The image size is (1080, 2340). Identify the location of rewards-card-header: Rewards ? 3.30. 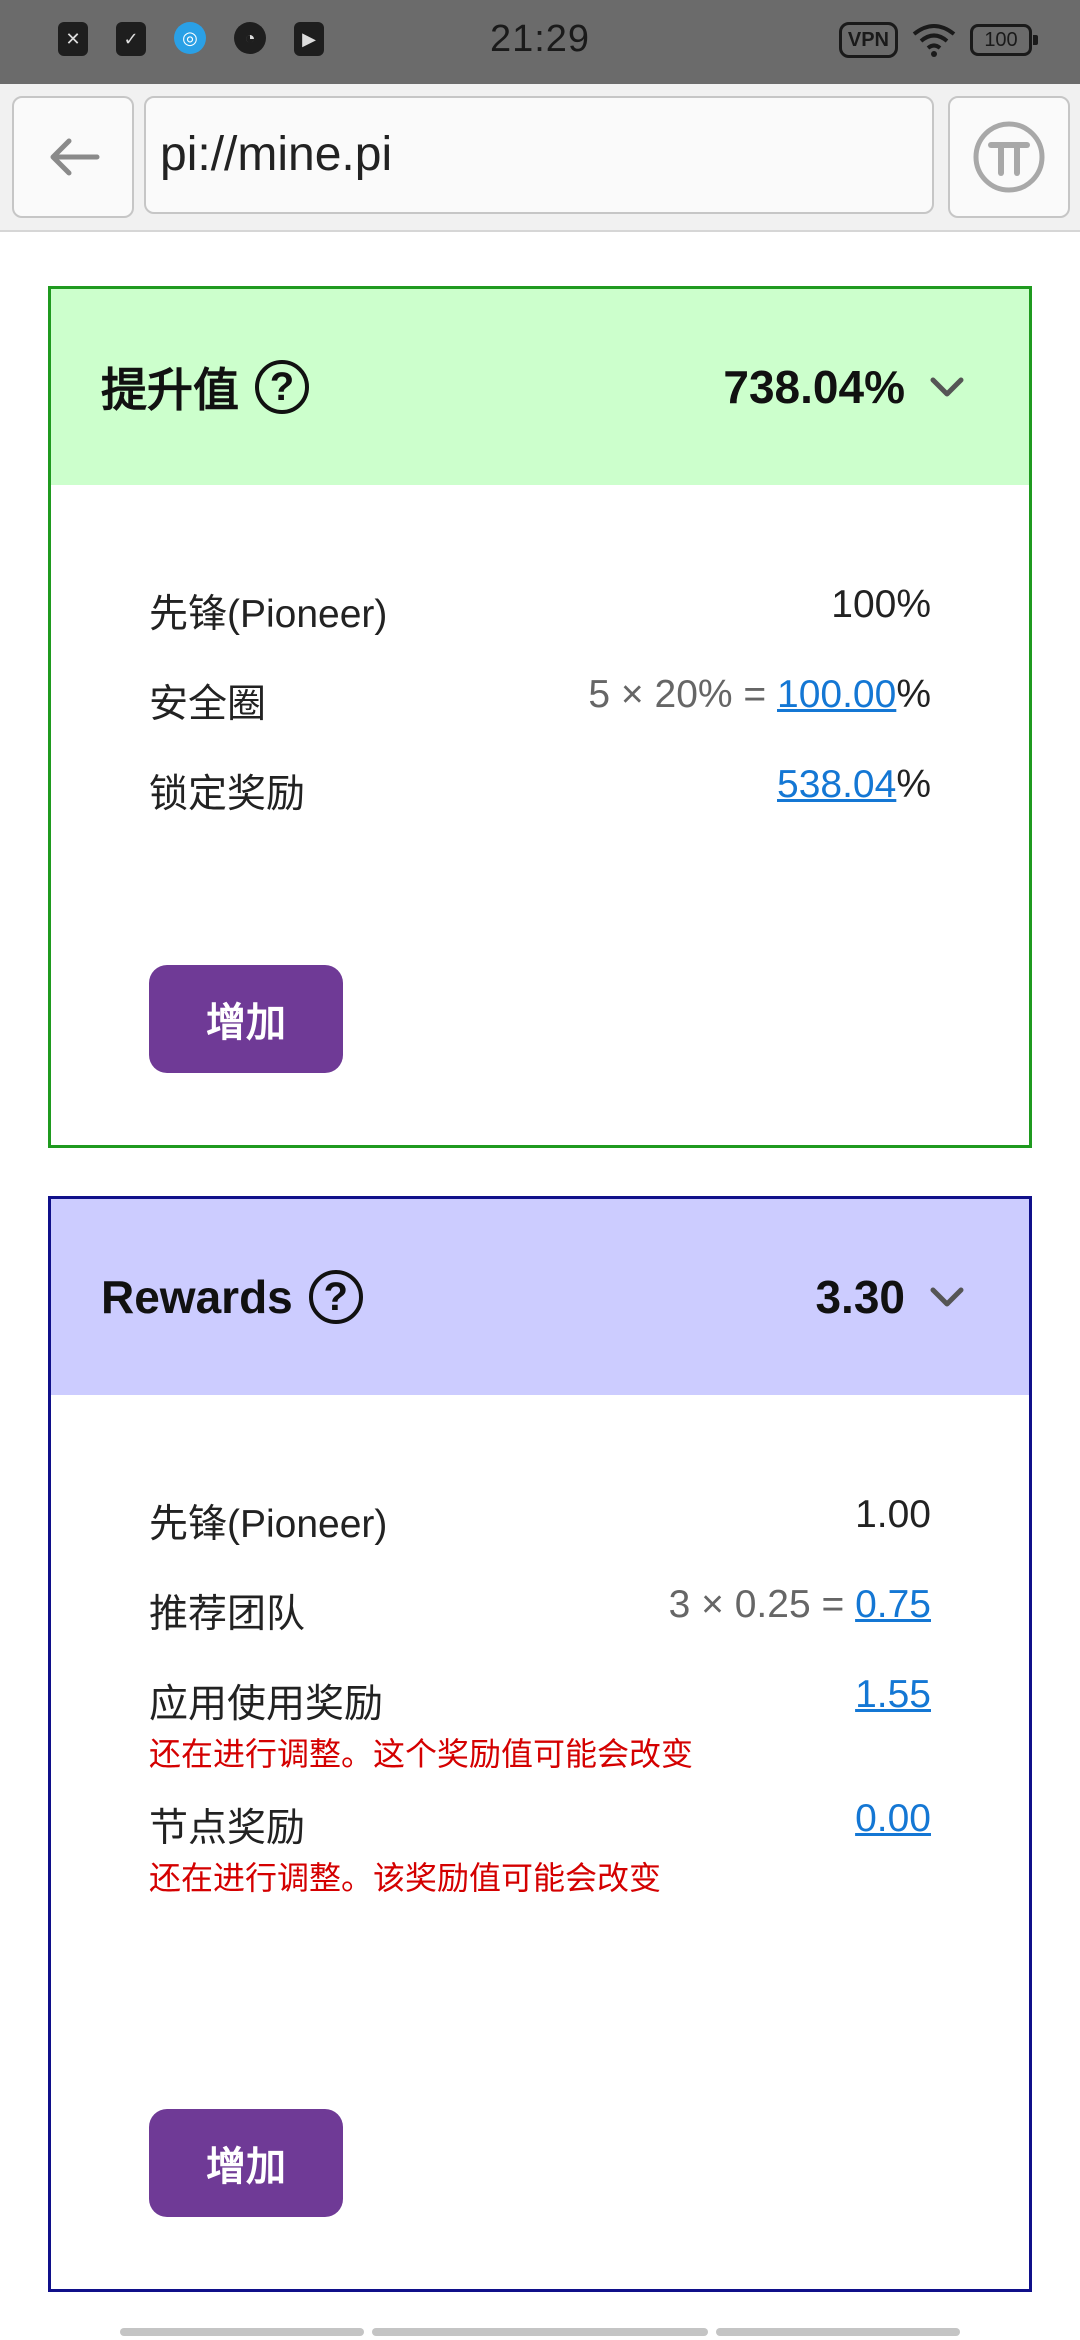
(540, 1297).